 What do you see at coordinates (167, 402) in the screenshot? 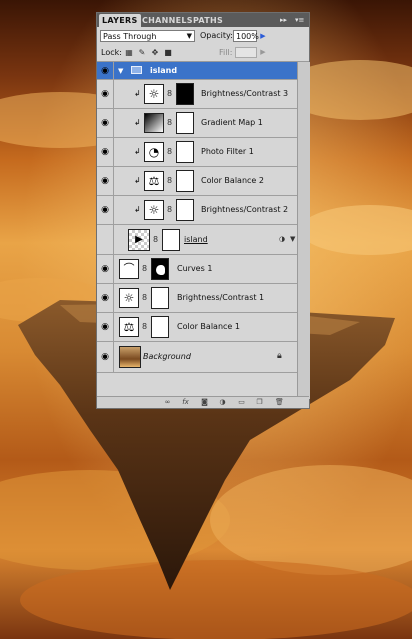
I see `link-layers-icon: ∞` at bounding box center [167, 402].